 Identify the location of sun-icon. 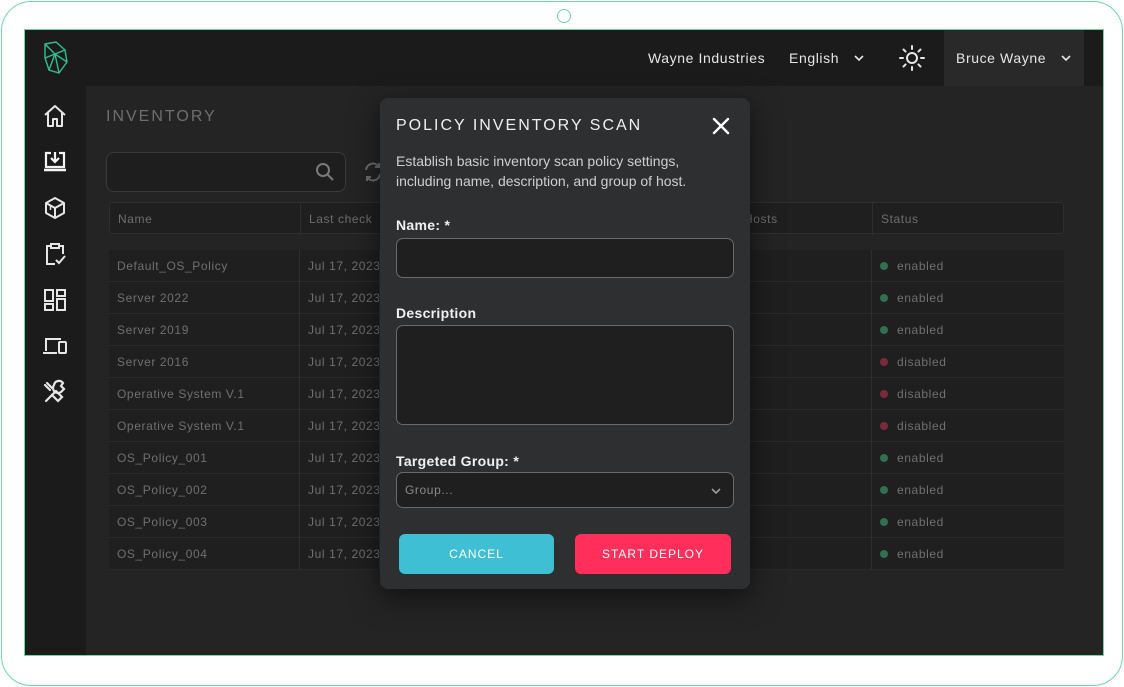
(912, 58).